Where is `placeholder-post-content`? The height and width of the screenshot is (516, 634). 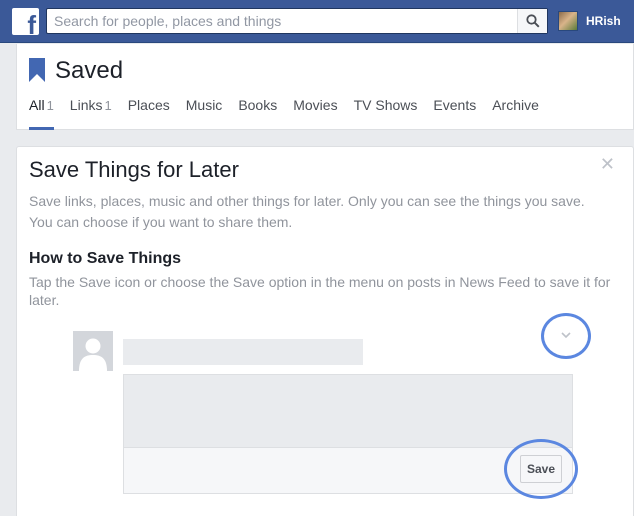 placeholder-post-content is located at coordinates (348, 411).